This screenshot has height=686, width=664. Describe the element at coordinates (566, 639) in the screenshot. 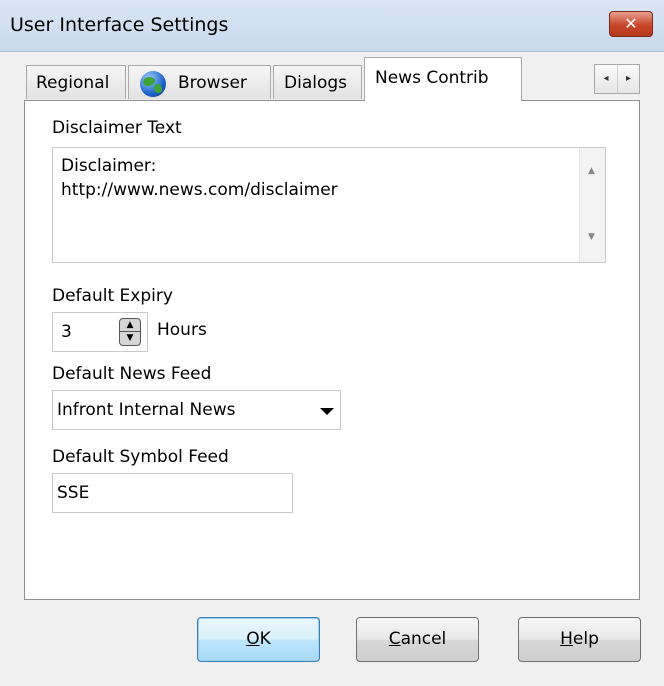

I see `help-mnemonic: H` at that location.